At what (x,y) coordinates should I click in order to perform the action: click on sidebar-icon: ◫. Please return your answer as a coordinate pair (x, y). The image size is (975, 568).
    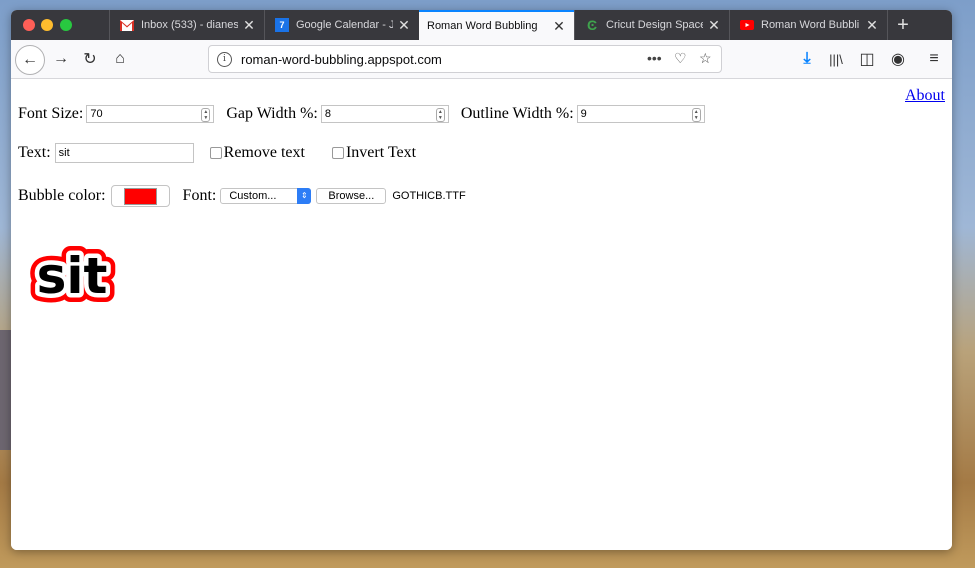
    Looking at the image, I should click on (867, 59).